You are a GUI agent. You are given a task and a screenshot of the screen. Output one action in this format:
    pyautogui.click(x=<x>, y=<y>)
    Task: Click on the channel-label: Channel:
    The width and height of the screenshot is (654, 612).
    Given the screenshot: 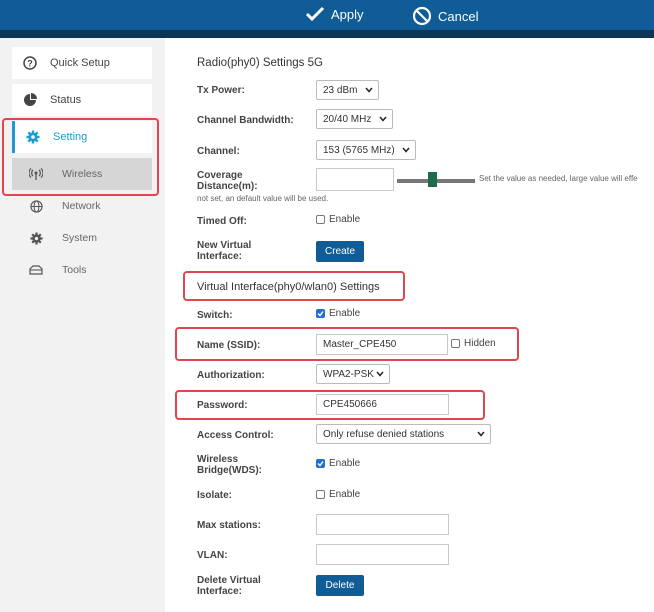 What is the action you would take?
    pyautogui.click(x=218, y=151)
    